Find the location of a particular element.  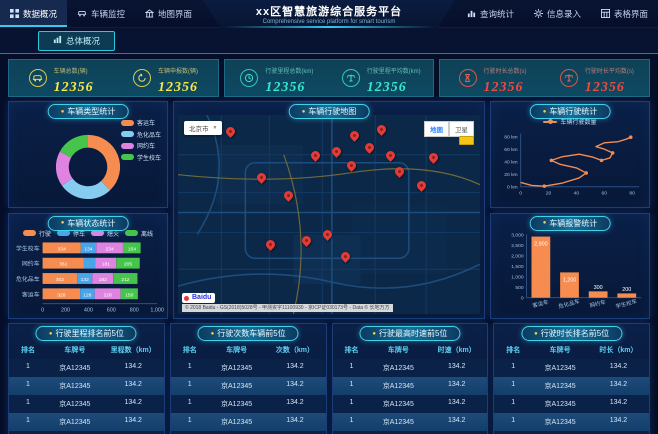

query-stats-icon is located at coordinates (471, 13).